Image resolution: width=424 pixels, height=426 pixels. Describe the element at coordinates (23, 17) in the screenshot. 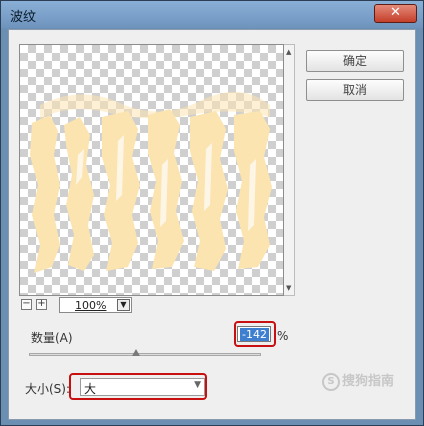

I see `dialog-title: 波纹` at that location.